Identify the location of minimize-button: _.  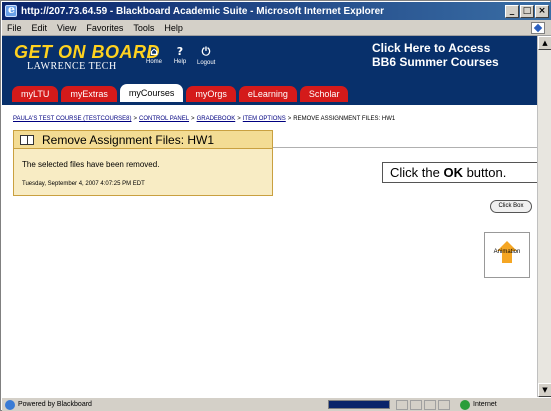
(512, 11).